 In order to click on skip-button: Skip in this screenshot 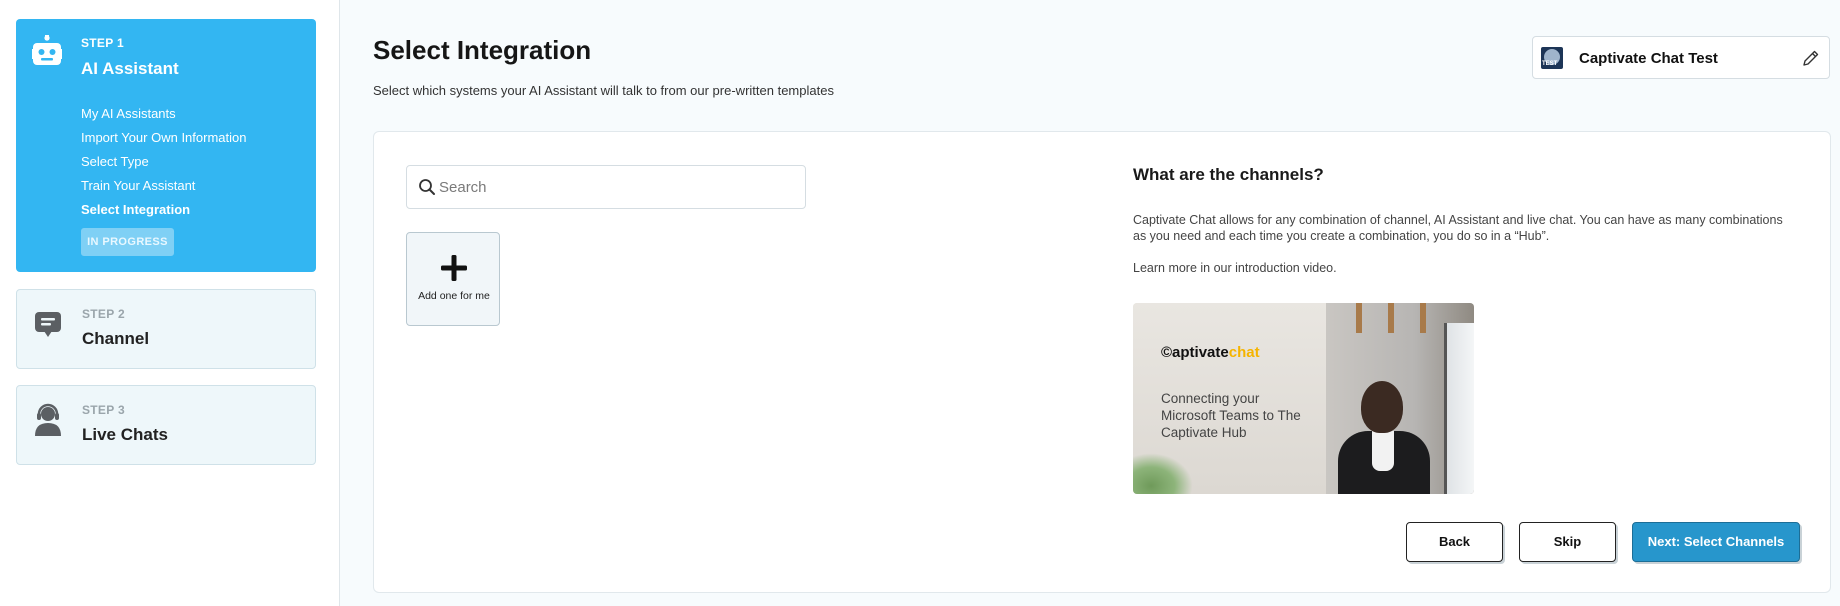, I will do `click(1567, 542)`.